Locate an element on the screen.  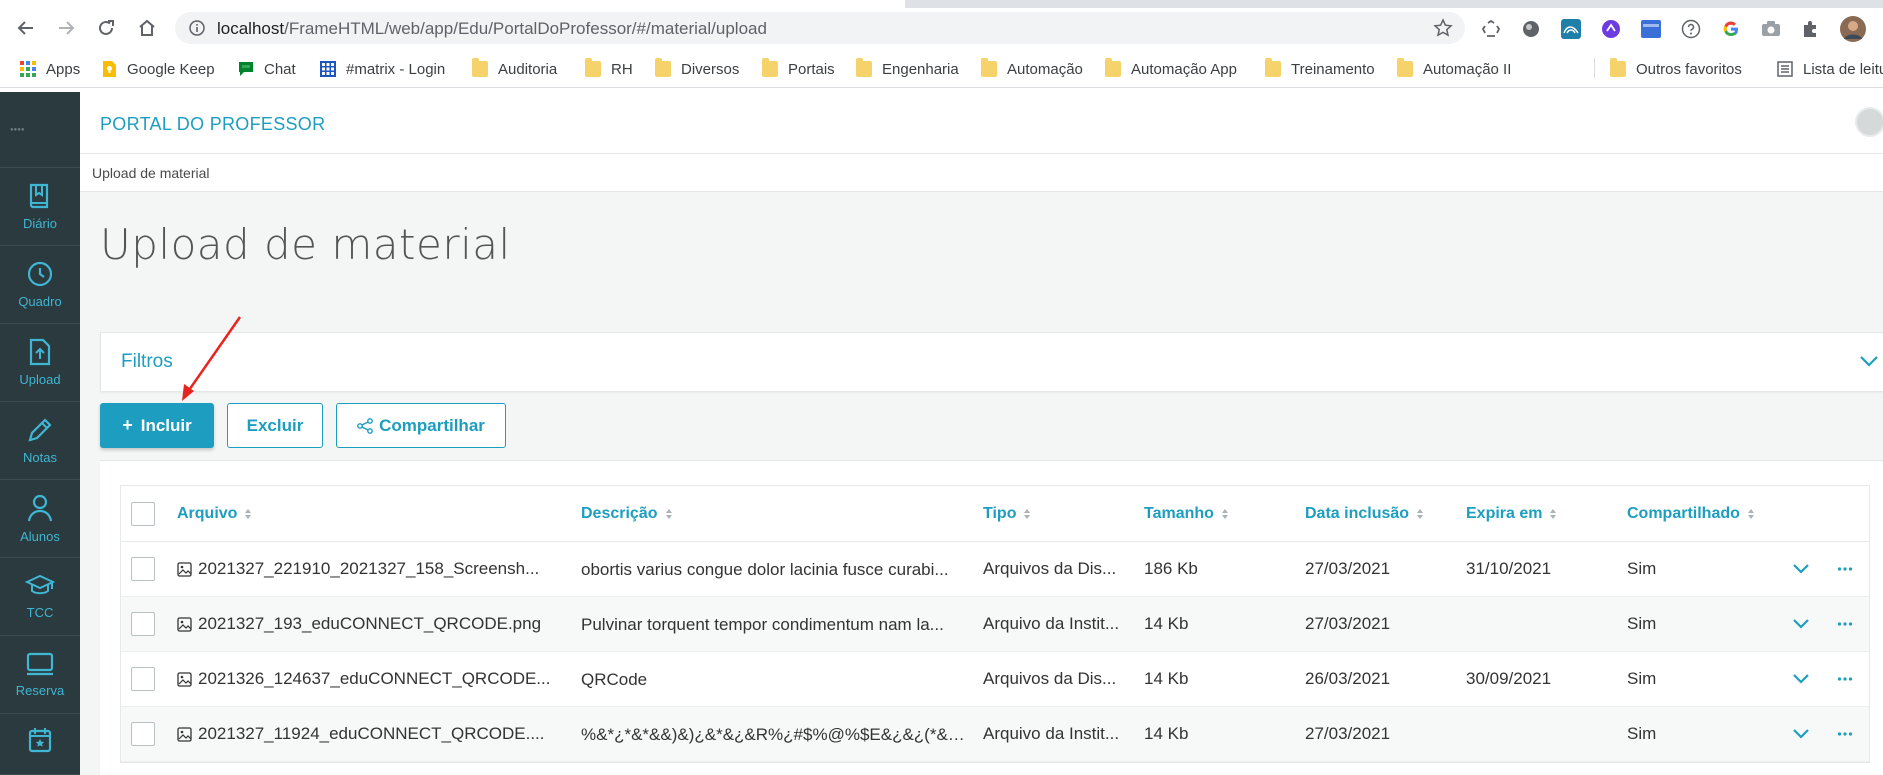
bookmark-google-keep: Google Keep is located at coordinates (158, 69).